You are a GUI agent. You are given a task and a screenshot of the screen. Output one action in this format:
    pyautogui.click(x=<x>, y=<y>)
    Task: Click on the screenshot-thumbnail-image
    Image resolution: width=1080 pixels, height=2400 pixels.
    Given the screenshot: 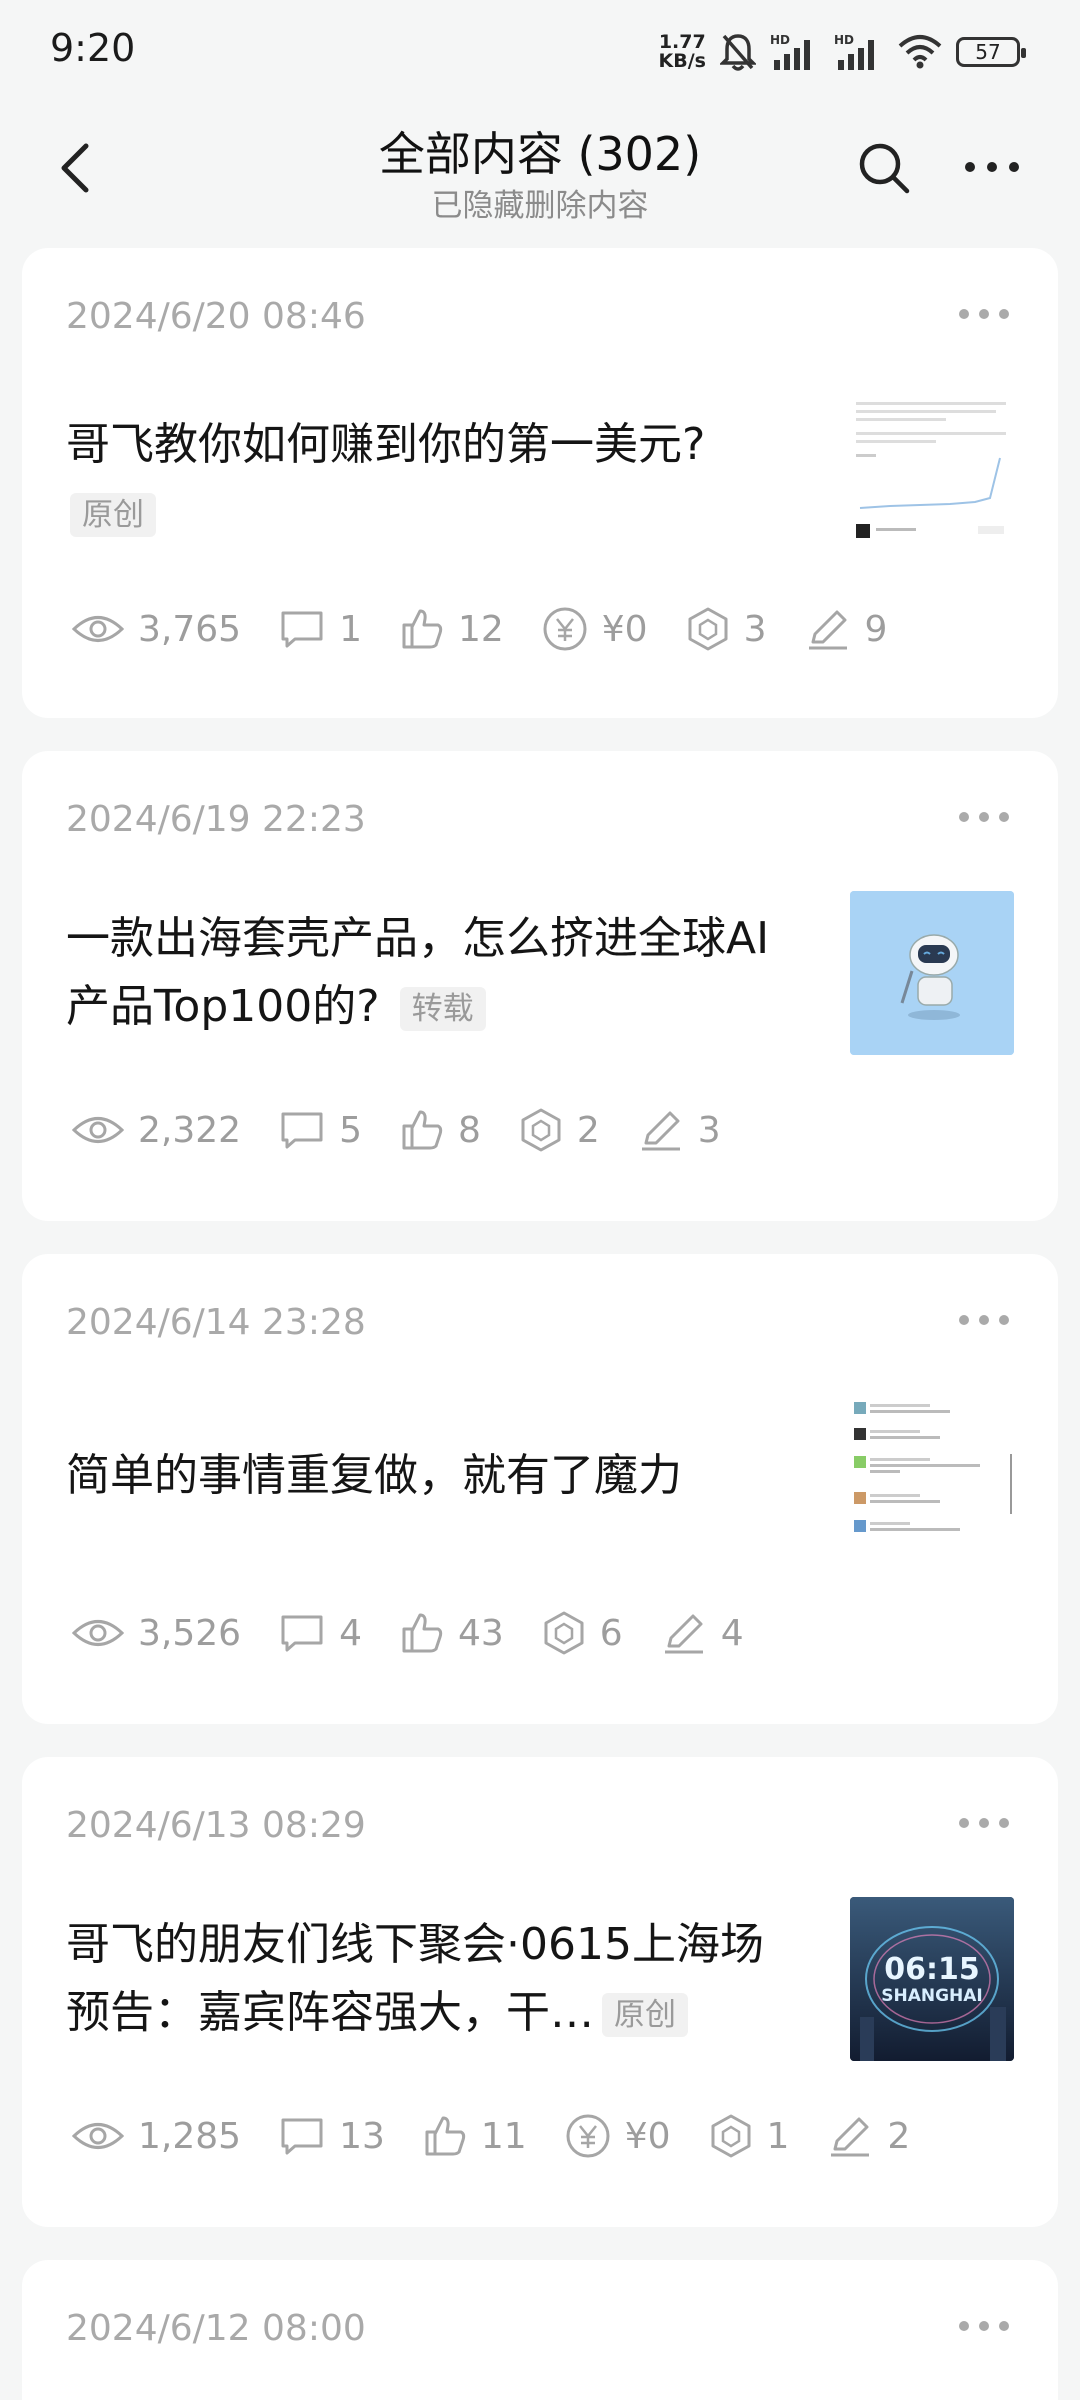 What is the action you would take?
    pyautogui.click(x=932, y=470)
    